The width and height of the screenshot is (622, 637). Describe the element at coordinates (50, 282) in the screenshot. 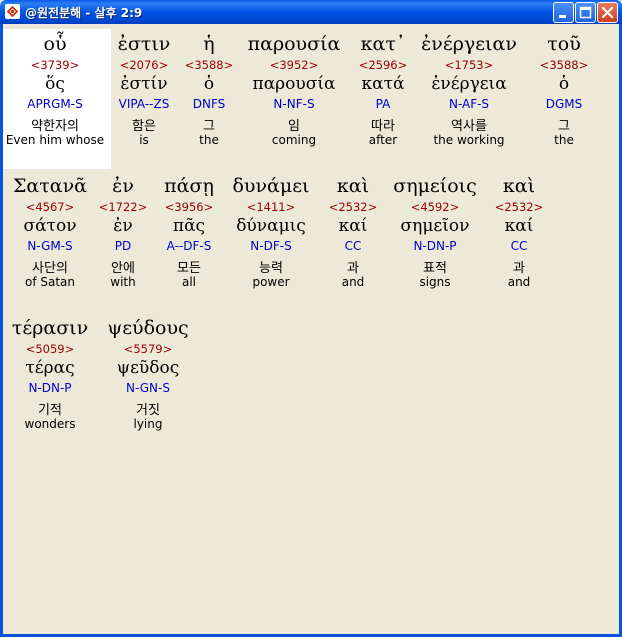

I see `english-gloss: of Satan` at that location.